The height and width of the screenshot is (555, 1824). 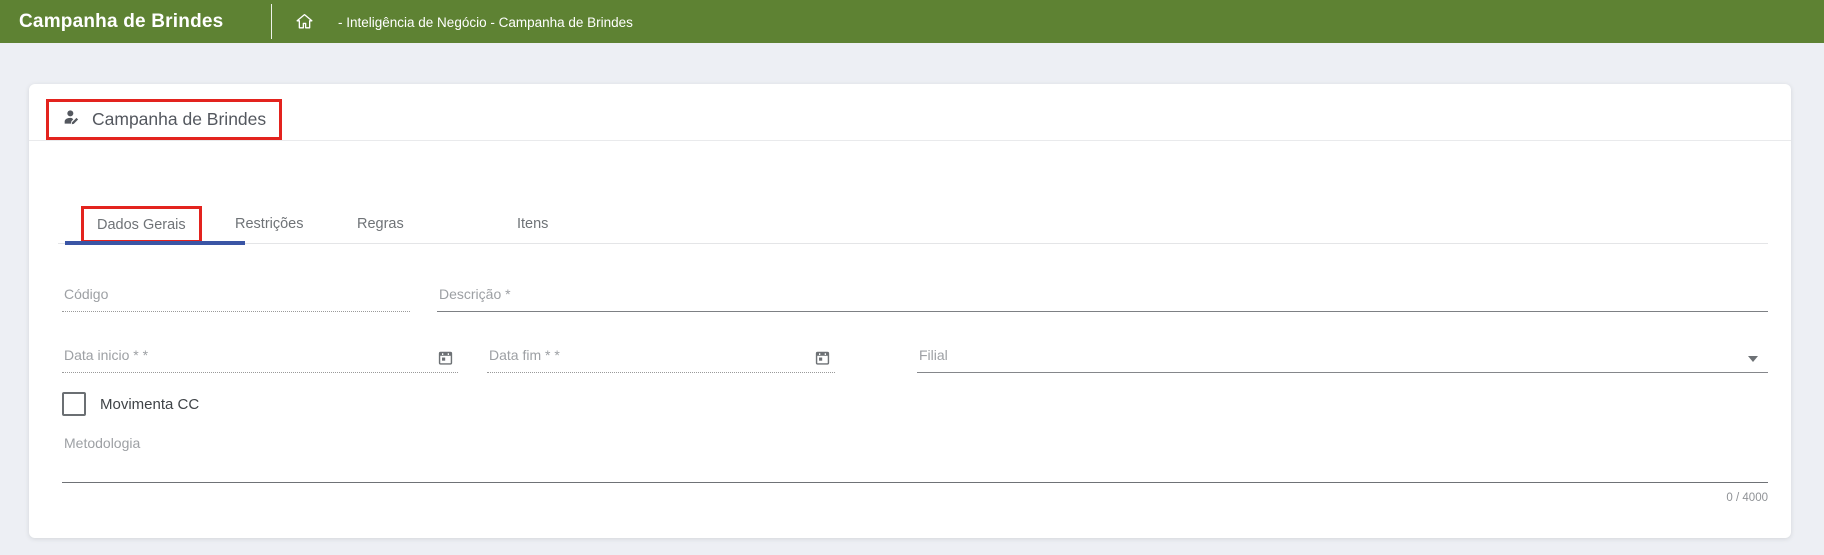 I want to click on codigo-field, so click(x=236, y=294).